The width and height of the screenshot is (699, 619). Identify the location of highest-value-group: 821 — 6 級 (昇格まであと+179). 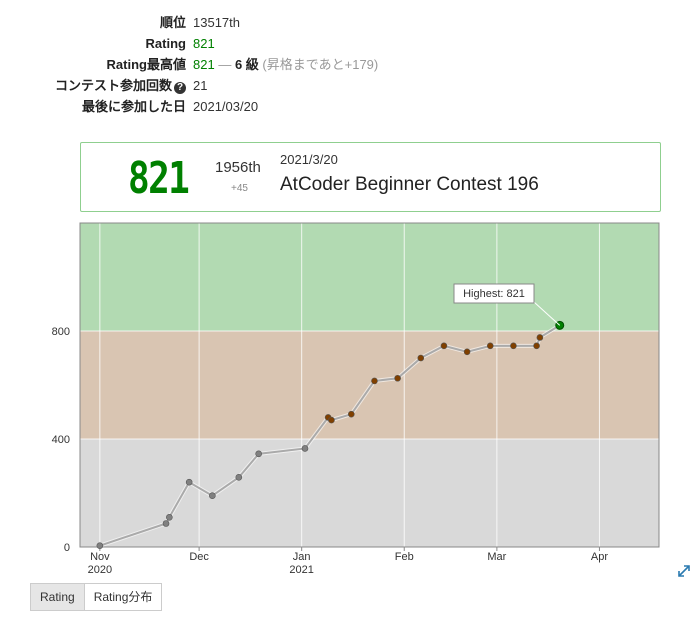
(285, 64).